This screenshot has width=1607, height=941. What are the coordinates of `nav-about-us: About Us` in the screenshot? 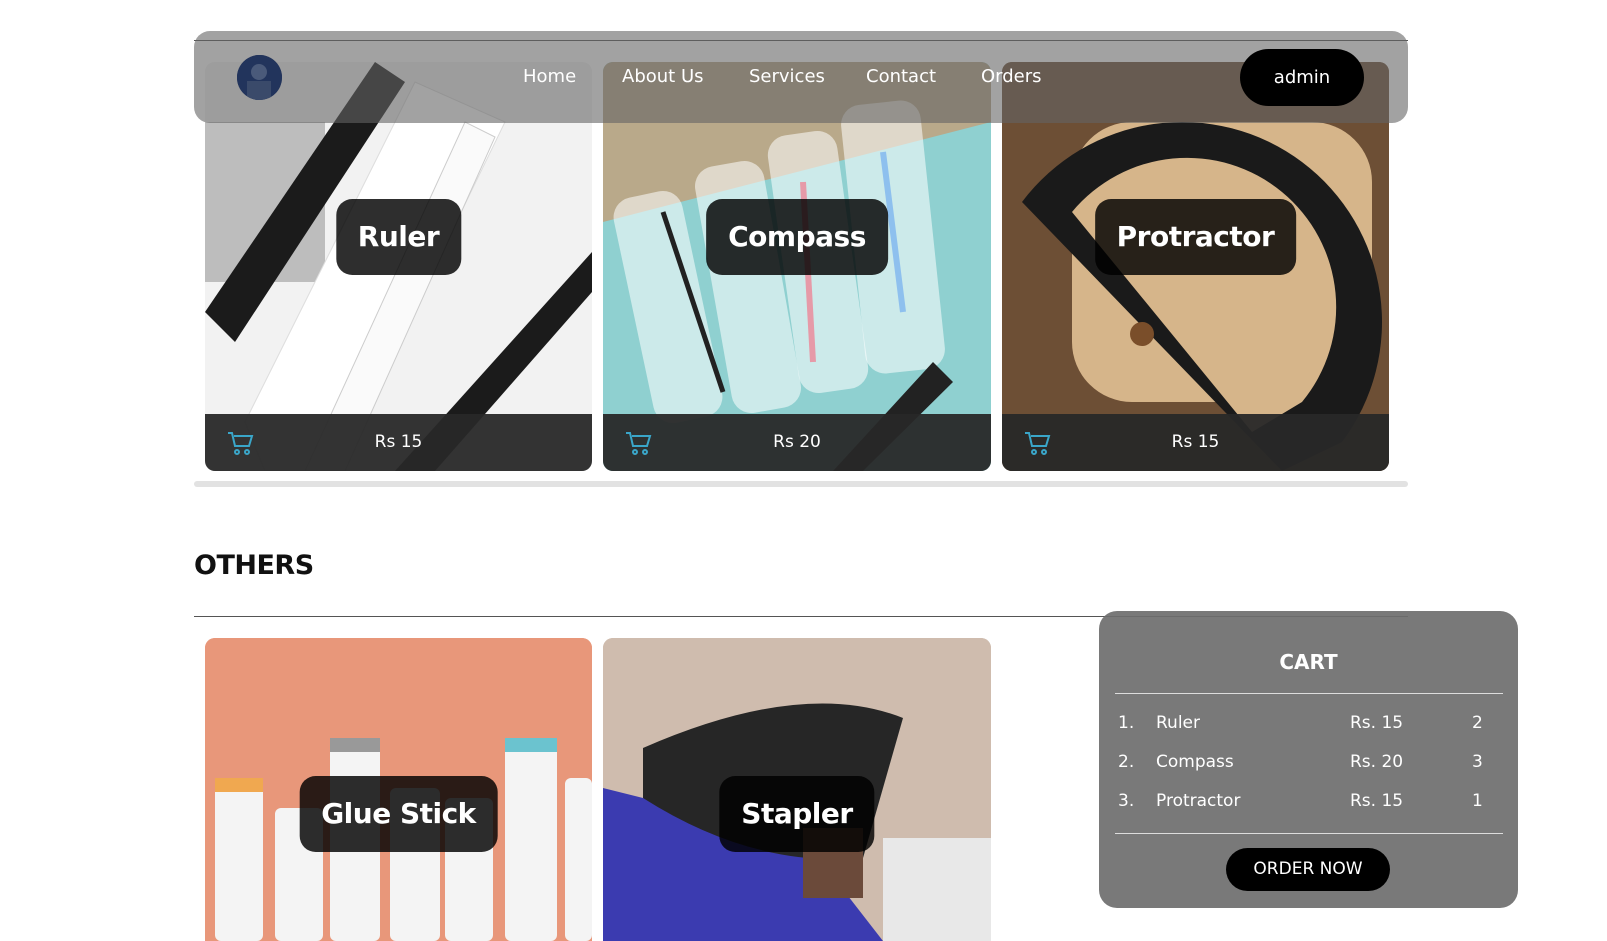 It's located at (663, 77).